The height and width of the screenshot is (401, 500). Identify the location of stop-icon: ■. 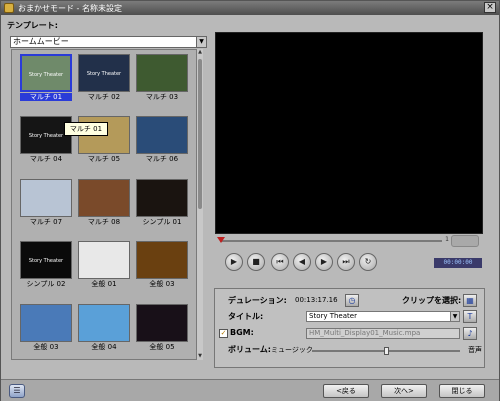
(256, 262).